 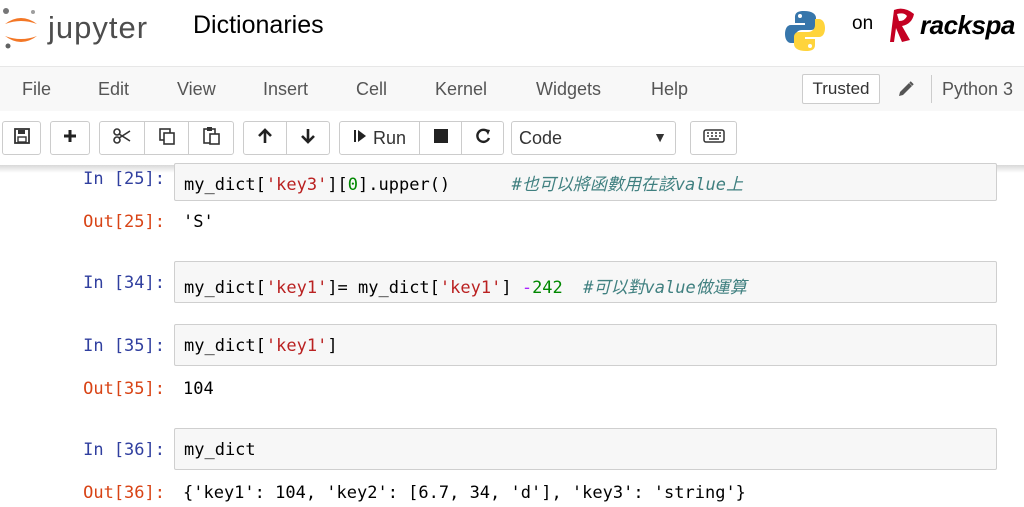 I want to click on in-prompt: In [35]:, so click(x=124, y=346).